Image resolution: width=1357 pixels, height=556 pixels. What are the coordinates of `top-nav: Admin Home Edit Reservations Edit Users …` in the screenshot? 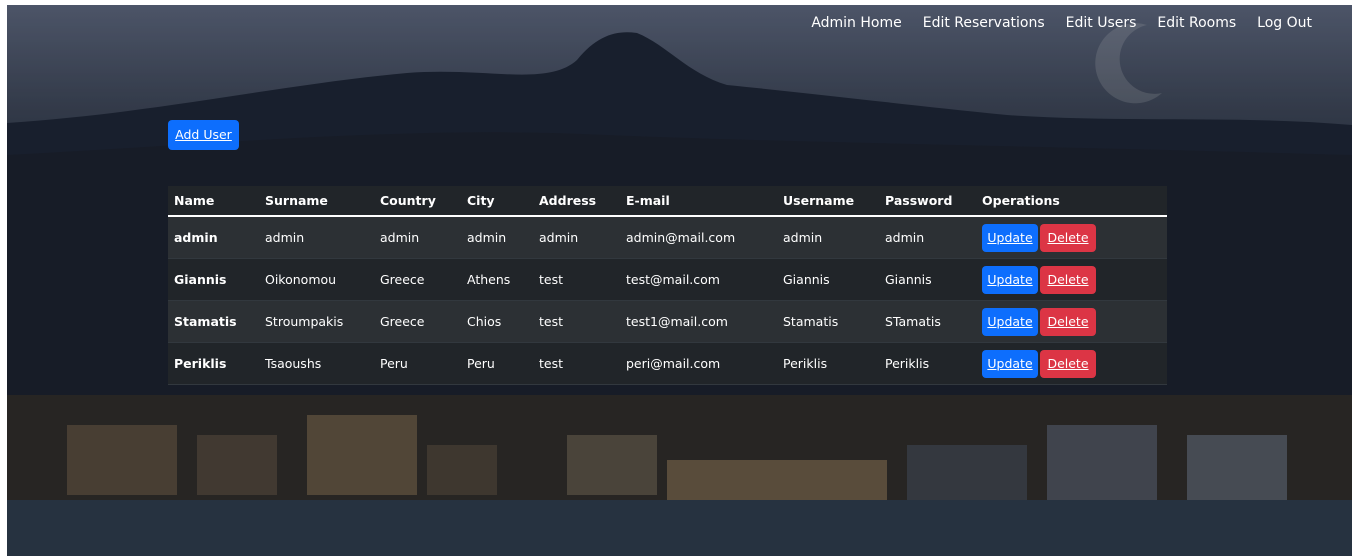 It's located at (1061, 23).